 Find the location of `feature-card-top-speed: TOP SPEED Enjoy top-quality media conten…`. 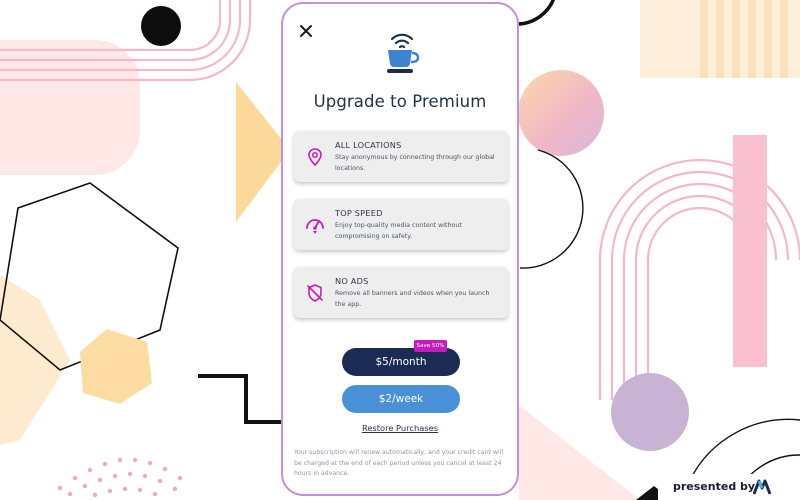

feature-card-top-speed: TOP SPEED Enjoy top-quality media conten… is located at coordinates (401, 224).